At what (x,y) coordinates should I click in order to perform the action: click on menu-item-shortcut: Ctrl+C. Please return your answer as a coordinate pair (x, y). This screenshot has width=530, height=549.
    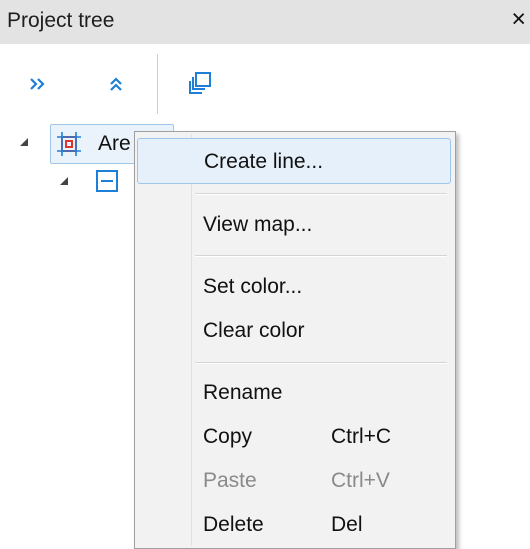
    Looking at the image, I should click on (361, 436).